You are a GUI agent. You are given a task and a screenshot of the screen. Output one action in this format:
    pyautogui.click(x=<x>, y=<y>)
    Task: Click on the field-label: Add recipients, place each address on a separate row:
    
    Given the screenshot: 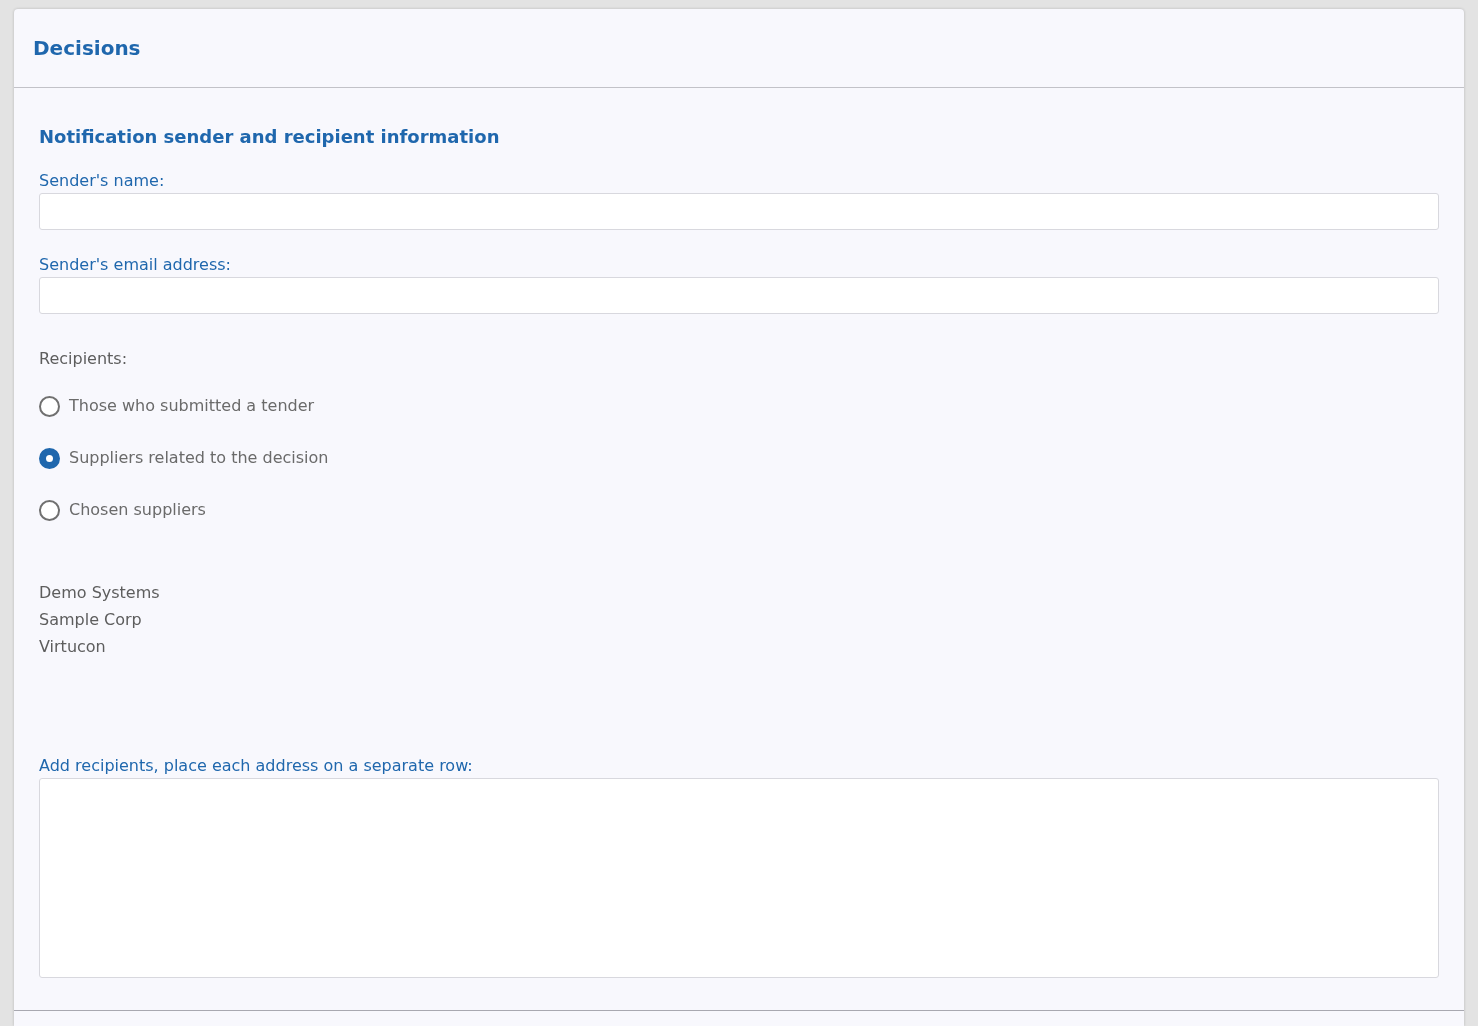 What is the action you would take?
    pyautogui.click(x=256, y=765)
    